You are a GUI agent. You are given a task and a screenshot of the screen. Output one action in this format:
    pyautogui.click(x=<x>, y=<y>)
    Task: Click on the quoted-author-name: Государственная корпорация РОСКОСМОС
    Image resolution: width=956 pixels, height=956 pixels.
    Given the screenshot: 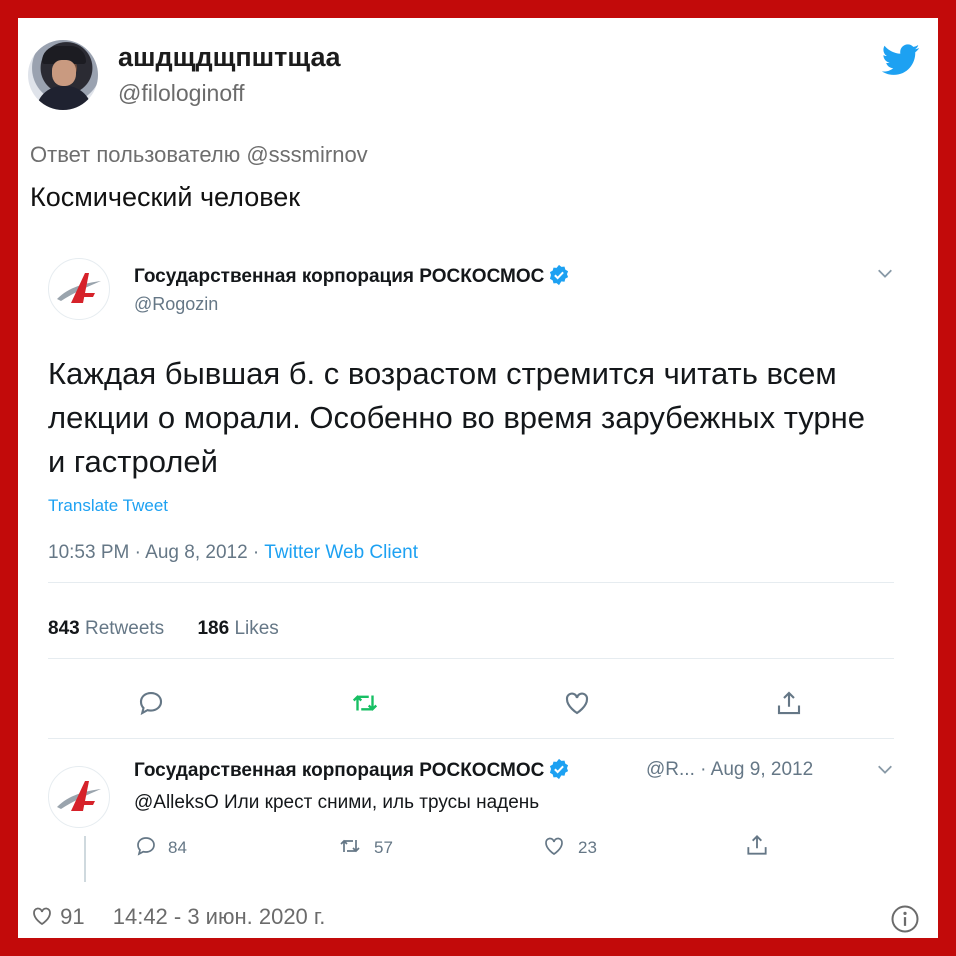 What is the action you would take?
    pyautogui.click(x=352, y=276)
    